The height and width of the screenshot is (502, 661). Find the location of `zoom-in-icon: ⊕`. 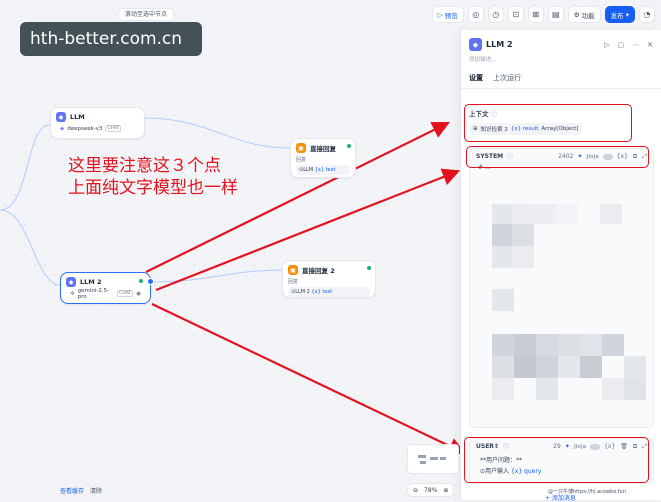

zoom-in-icon: ⊕ is located at coordinates (445, 490).